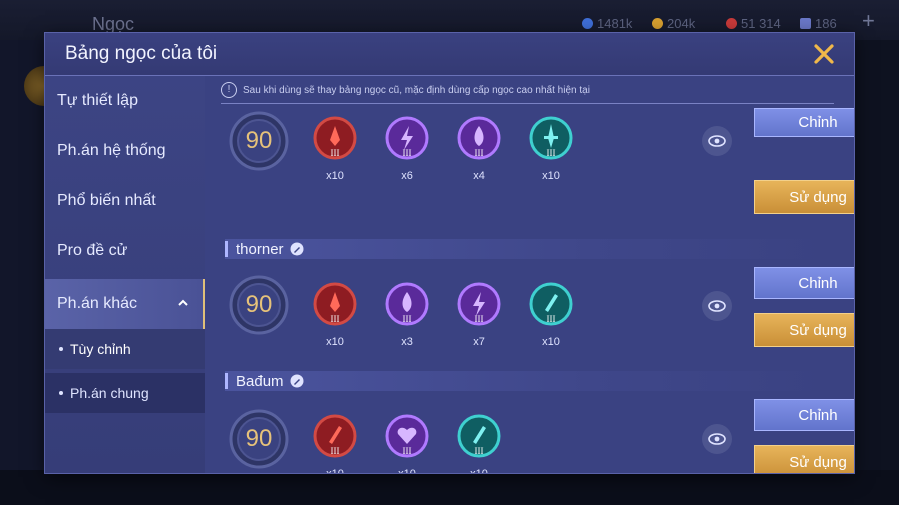 The height and width of the screenshot is (505, 899). Describe the element at coordinates (681, 23) in the screenshot. I see `resource-value: 204k` at that location.